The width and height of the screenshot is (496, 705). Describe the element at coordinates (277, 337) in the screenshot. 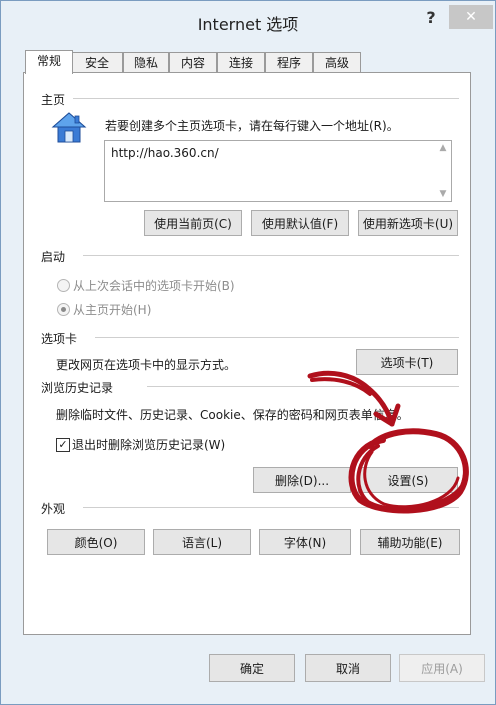

I see `tabs-divider` at that location.